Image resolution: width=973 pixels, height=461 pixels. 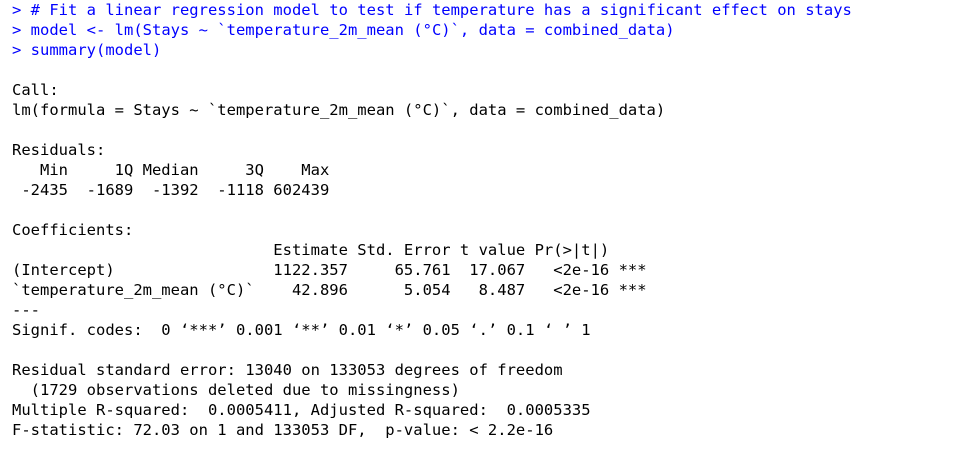 I want to click on console-code: summary(model), so click(x=96, y=50).